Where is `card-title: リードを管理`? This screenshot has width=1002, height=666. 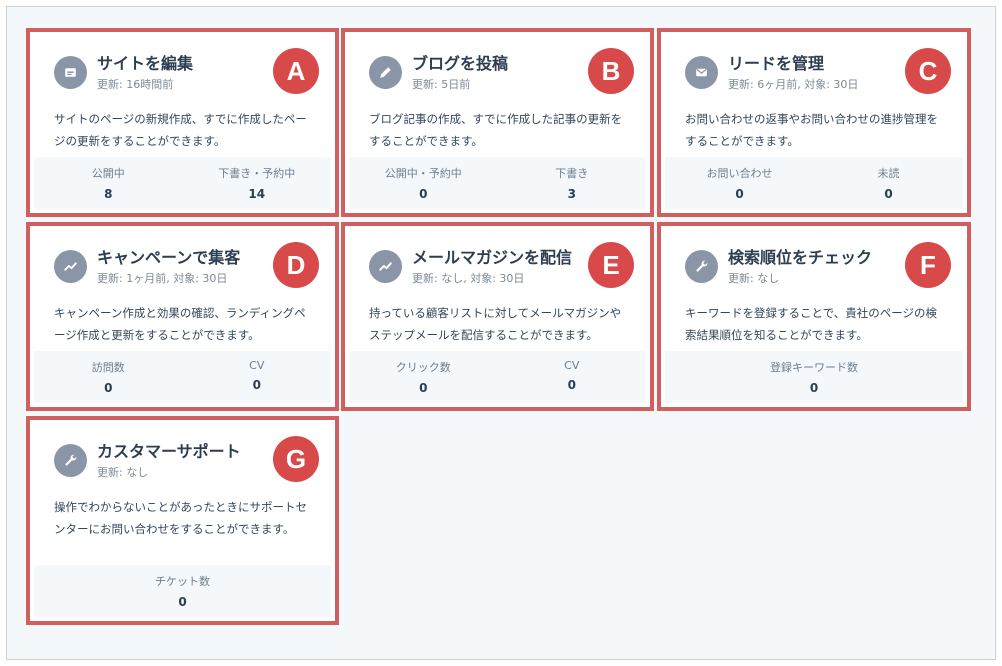
card-title: リードを管理 is located at coordinates (776, 62).